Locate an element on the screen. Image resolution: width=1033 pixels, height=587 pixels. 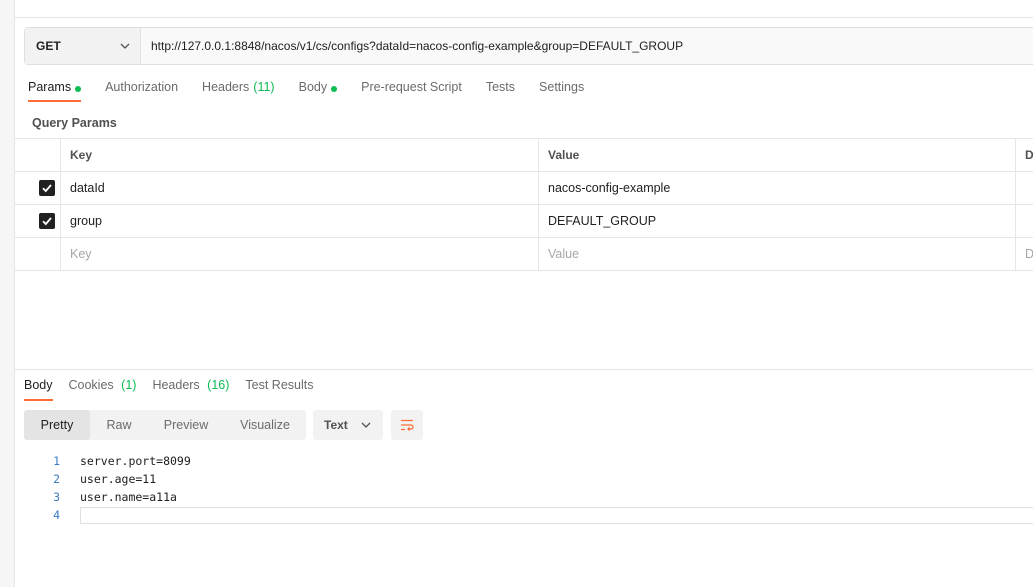
tab-test-results: Test Results is located at coordinates (279, 389).